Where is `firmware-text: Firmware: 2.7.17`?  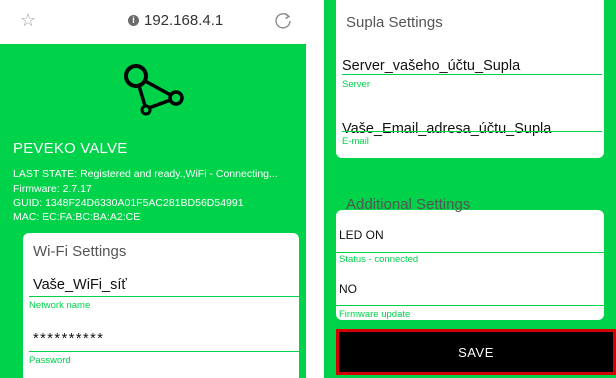
firmware-text: Firmware: 2.7.17 is located at coordinates (52, 189).